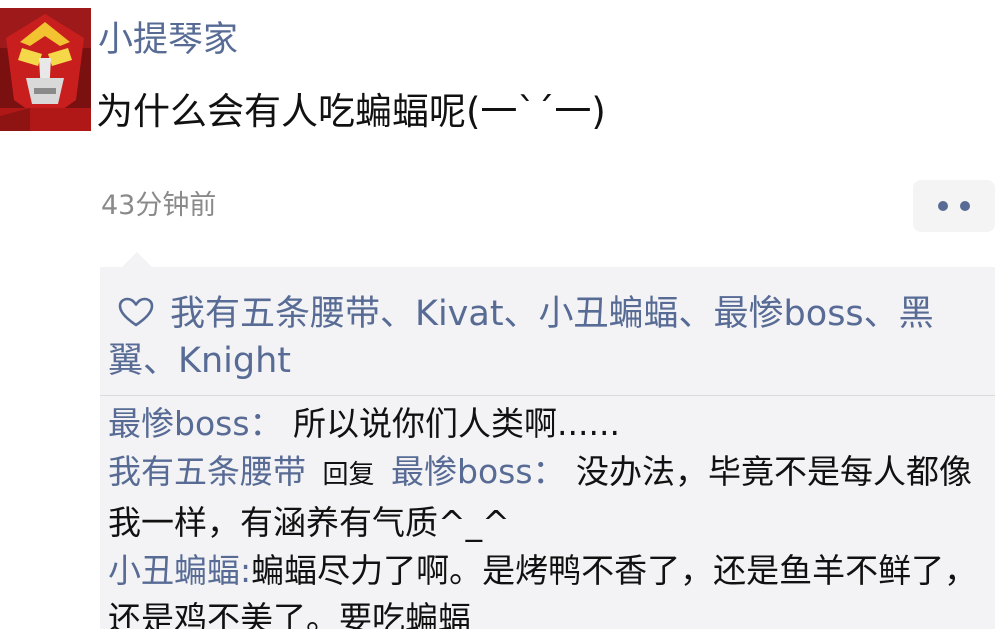  I want to click on reply-label: 回复, so click(348, 475).